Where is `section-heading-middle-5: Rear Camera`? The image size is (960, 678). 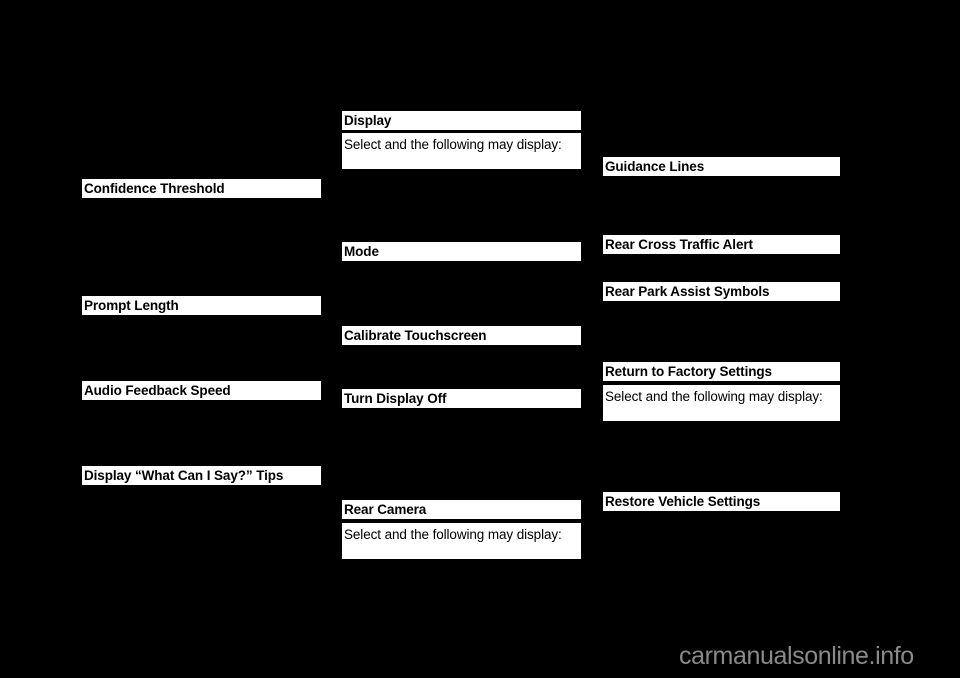
section-heading-middle-5: Rear Camera is located at coordinates (461, 509).